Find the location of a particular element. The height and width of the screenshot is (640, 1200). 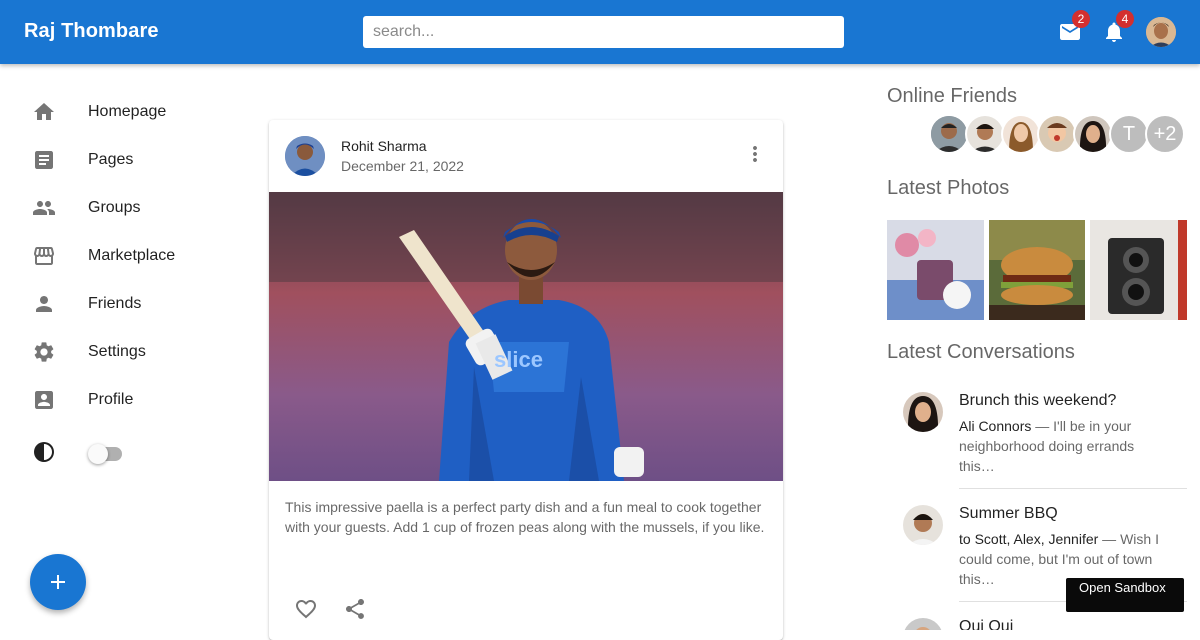

sidebar-item-homepage: Homepage is located at coordinates (110, 112).